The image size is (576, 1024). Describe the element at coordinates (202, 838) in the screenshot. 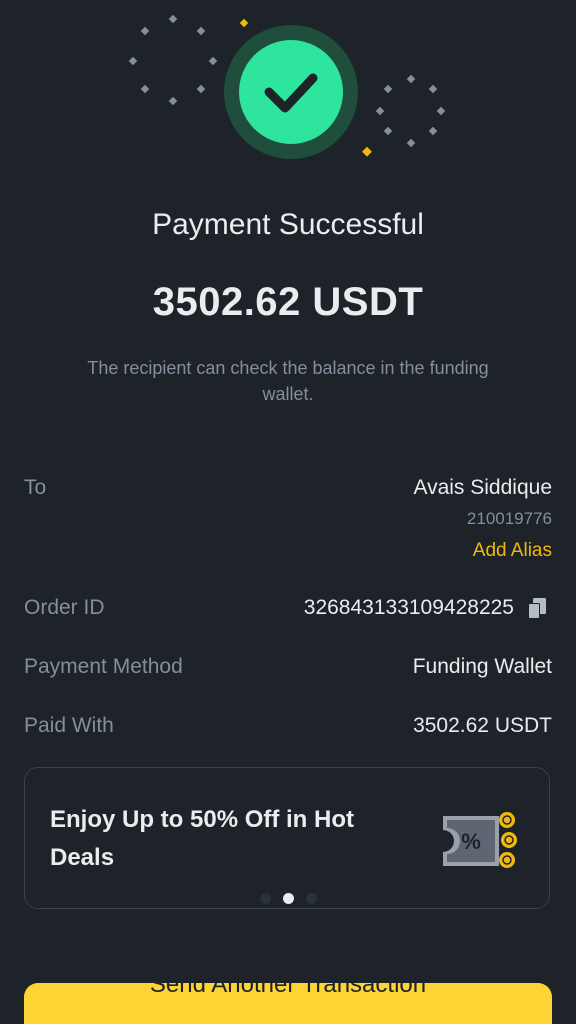

I see `promo-banner-text: Enjoy Up to 50% Off in Hot Deals` at that location.